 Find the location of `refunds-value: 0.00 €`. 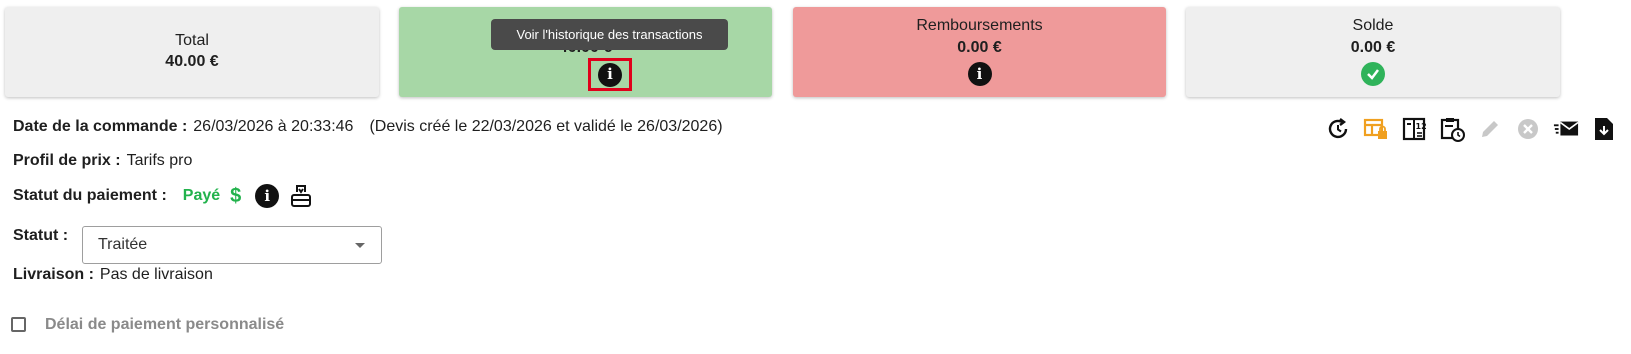

refunds-value: 0.00 € is located at coordinates (979, 47).